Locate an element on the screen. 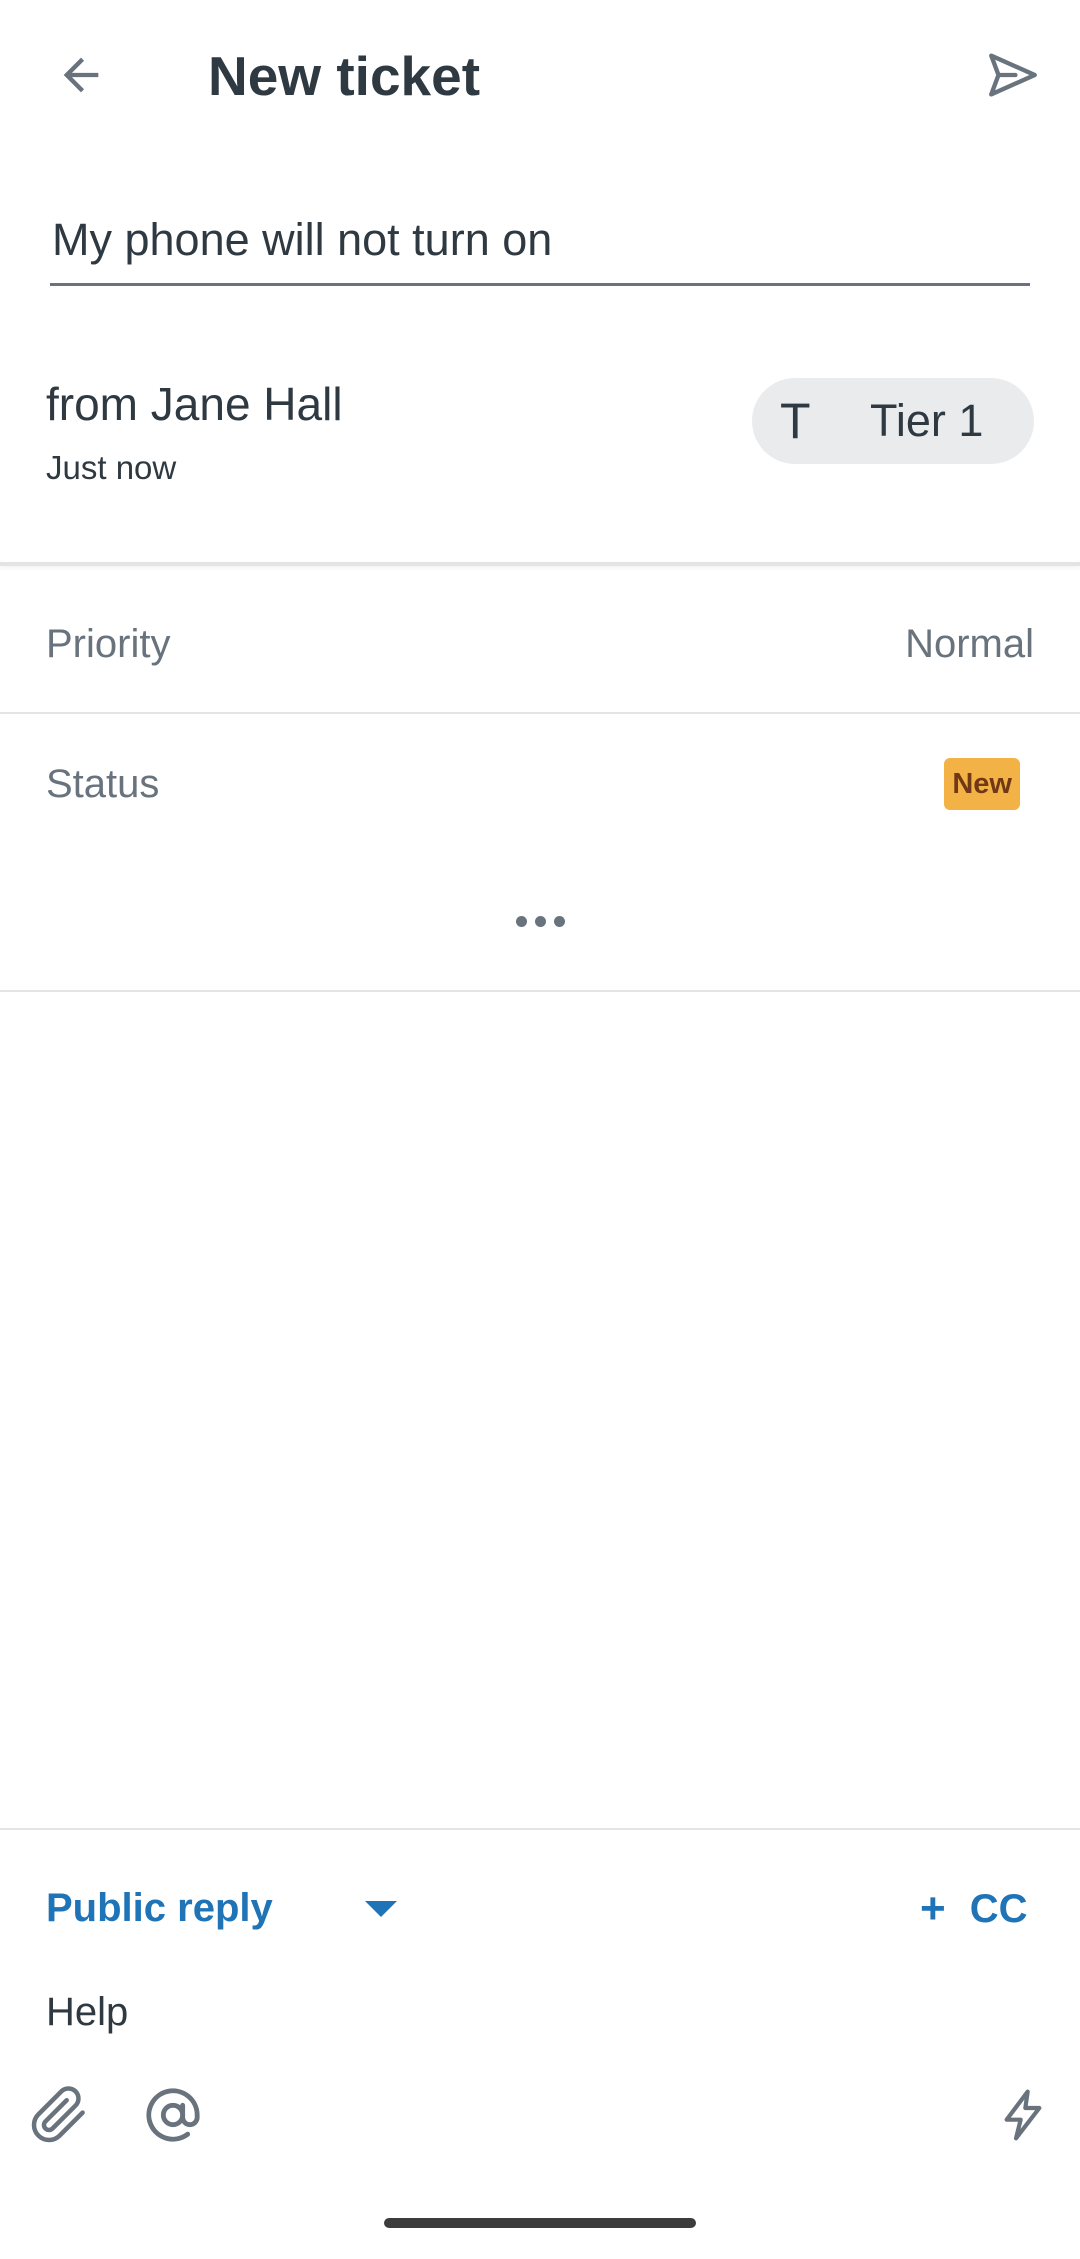 The height and width of the screenshot is (2259, 1080). plus-icon: + is located at coordinates (933, 1908).